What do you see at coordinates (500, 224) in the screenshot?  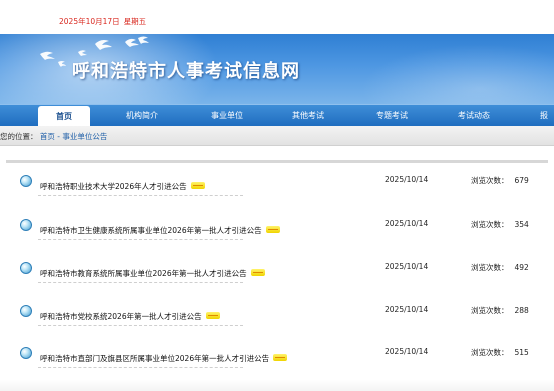 I see `notice-views: 浏览次数： 354` at bounding box center [500, 224].